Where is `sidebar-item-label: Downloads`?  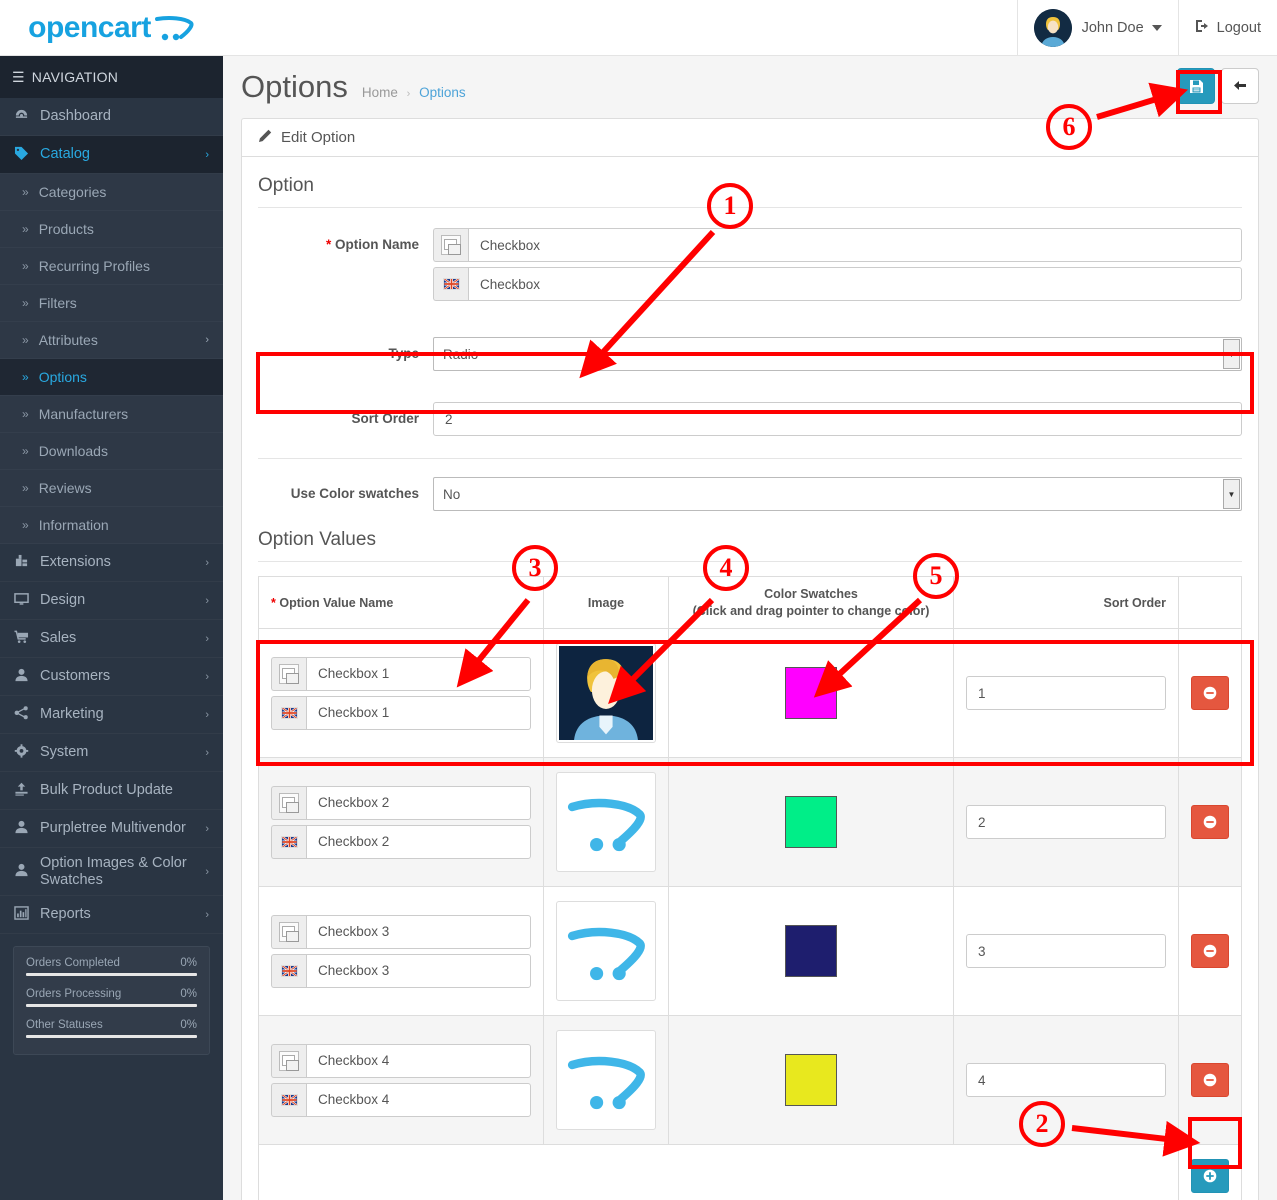 sidebar-item-label: Downloads is located at coordinates (73, 451).